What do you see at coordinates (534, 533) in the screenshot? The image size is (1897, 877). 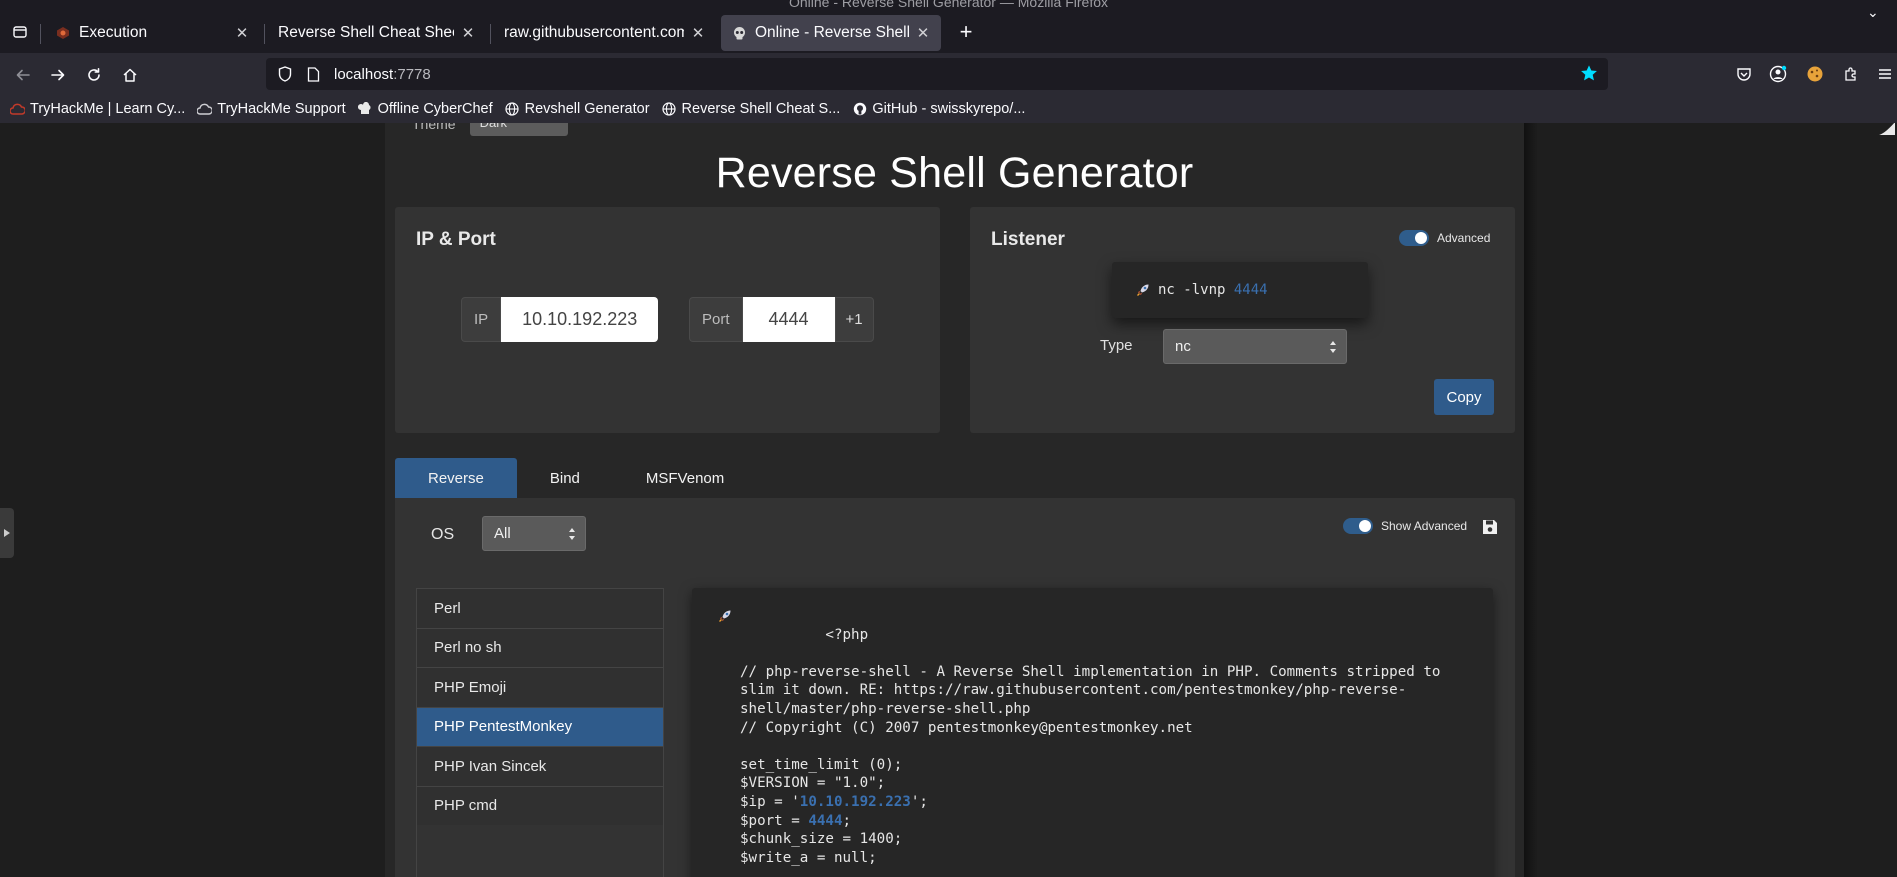 I see `os-select: All` at bounding box center [534, 533].